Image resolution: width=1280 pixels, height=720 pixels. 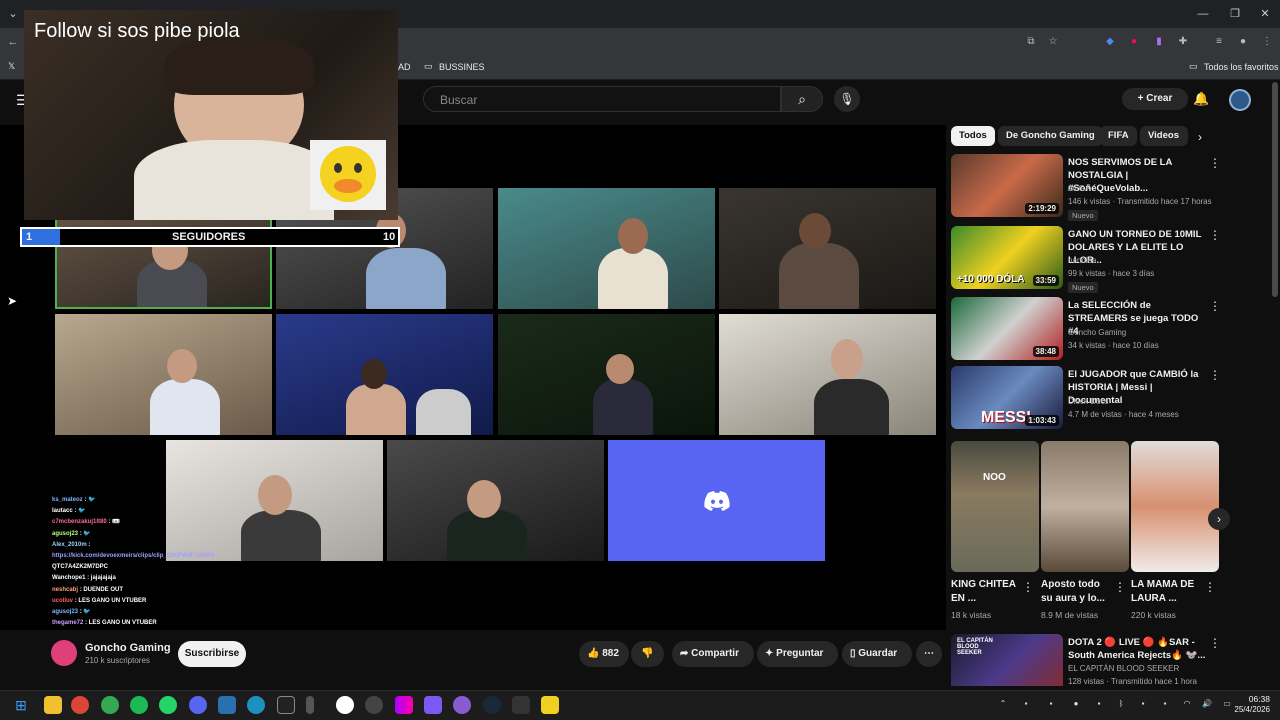 I want to click on steam-icon, so click(x=492, y=705).